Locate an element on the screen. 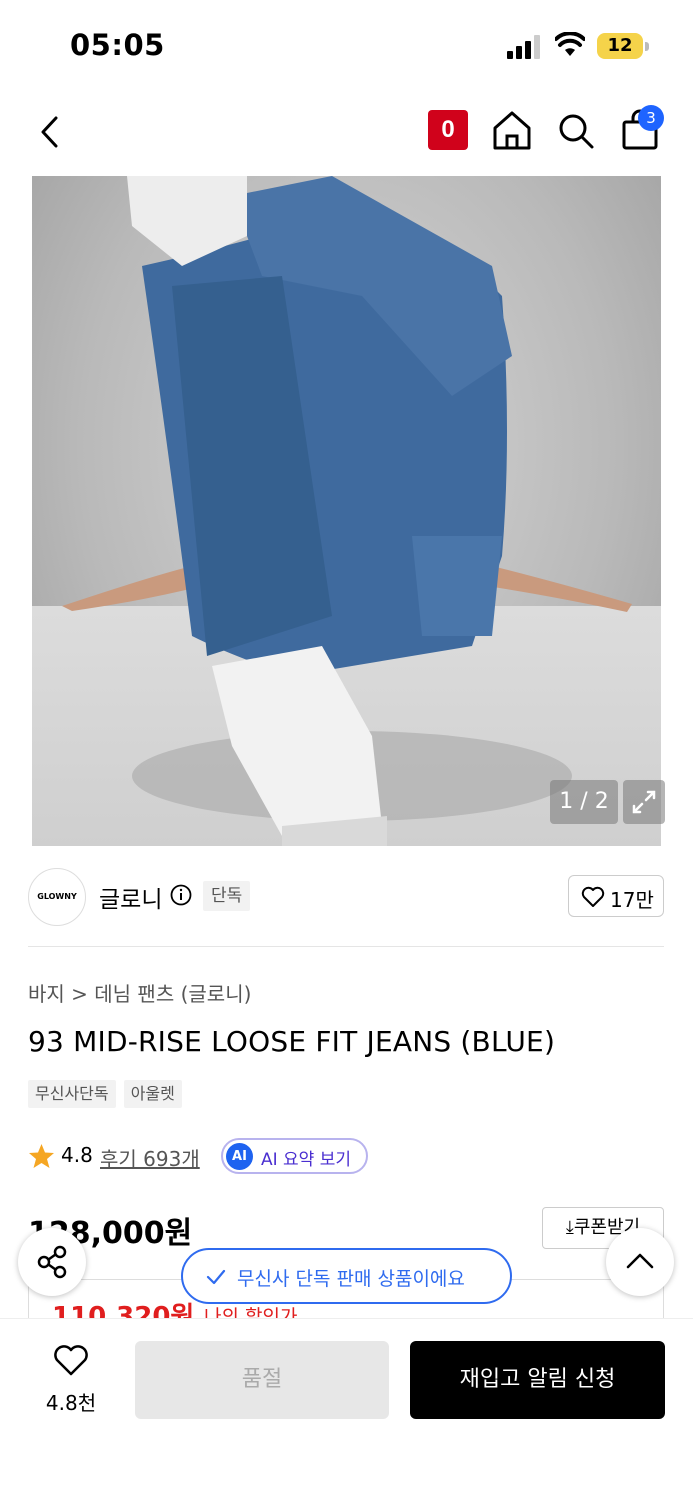  battery-level: 12 is located at coordinates (620, 46).